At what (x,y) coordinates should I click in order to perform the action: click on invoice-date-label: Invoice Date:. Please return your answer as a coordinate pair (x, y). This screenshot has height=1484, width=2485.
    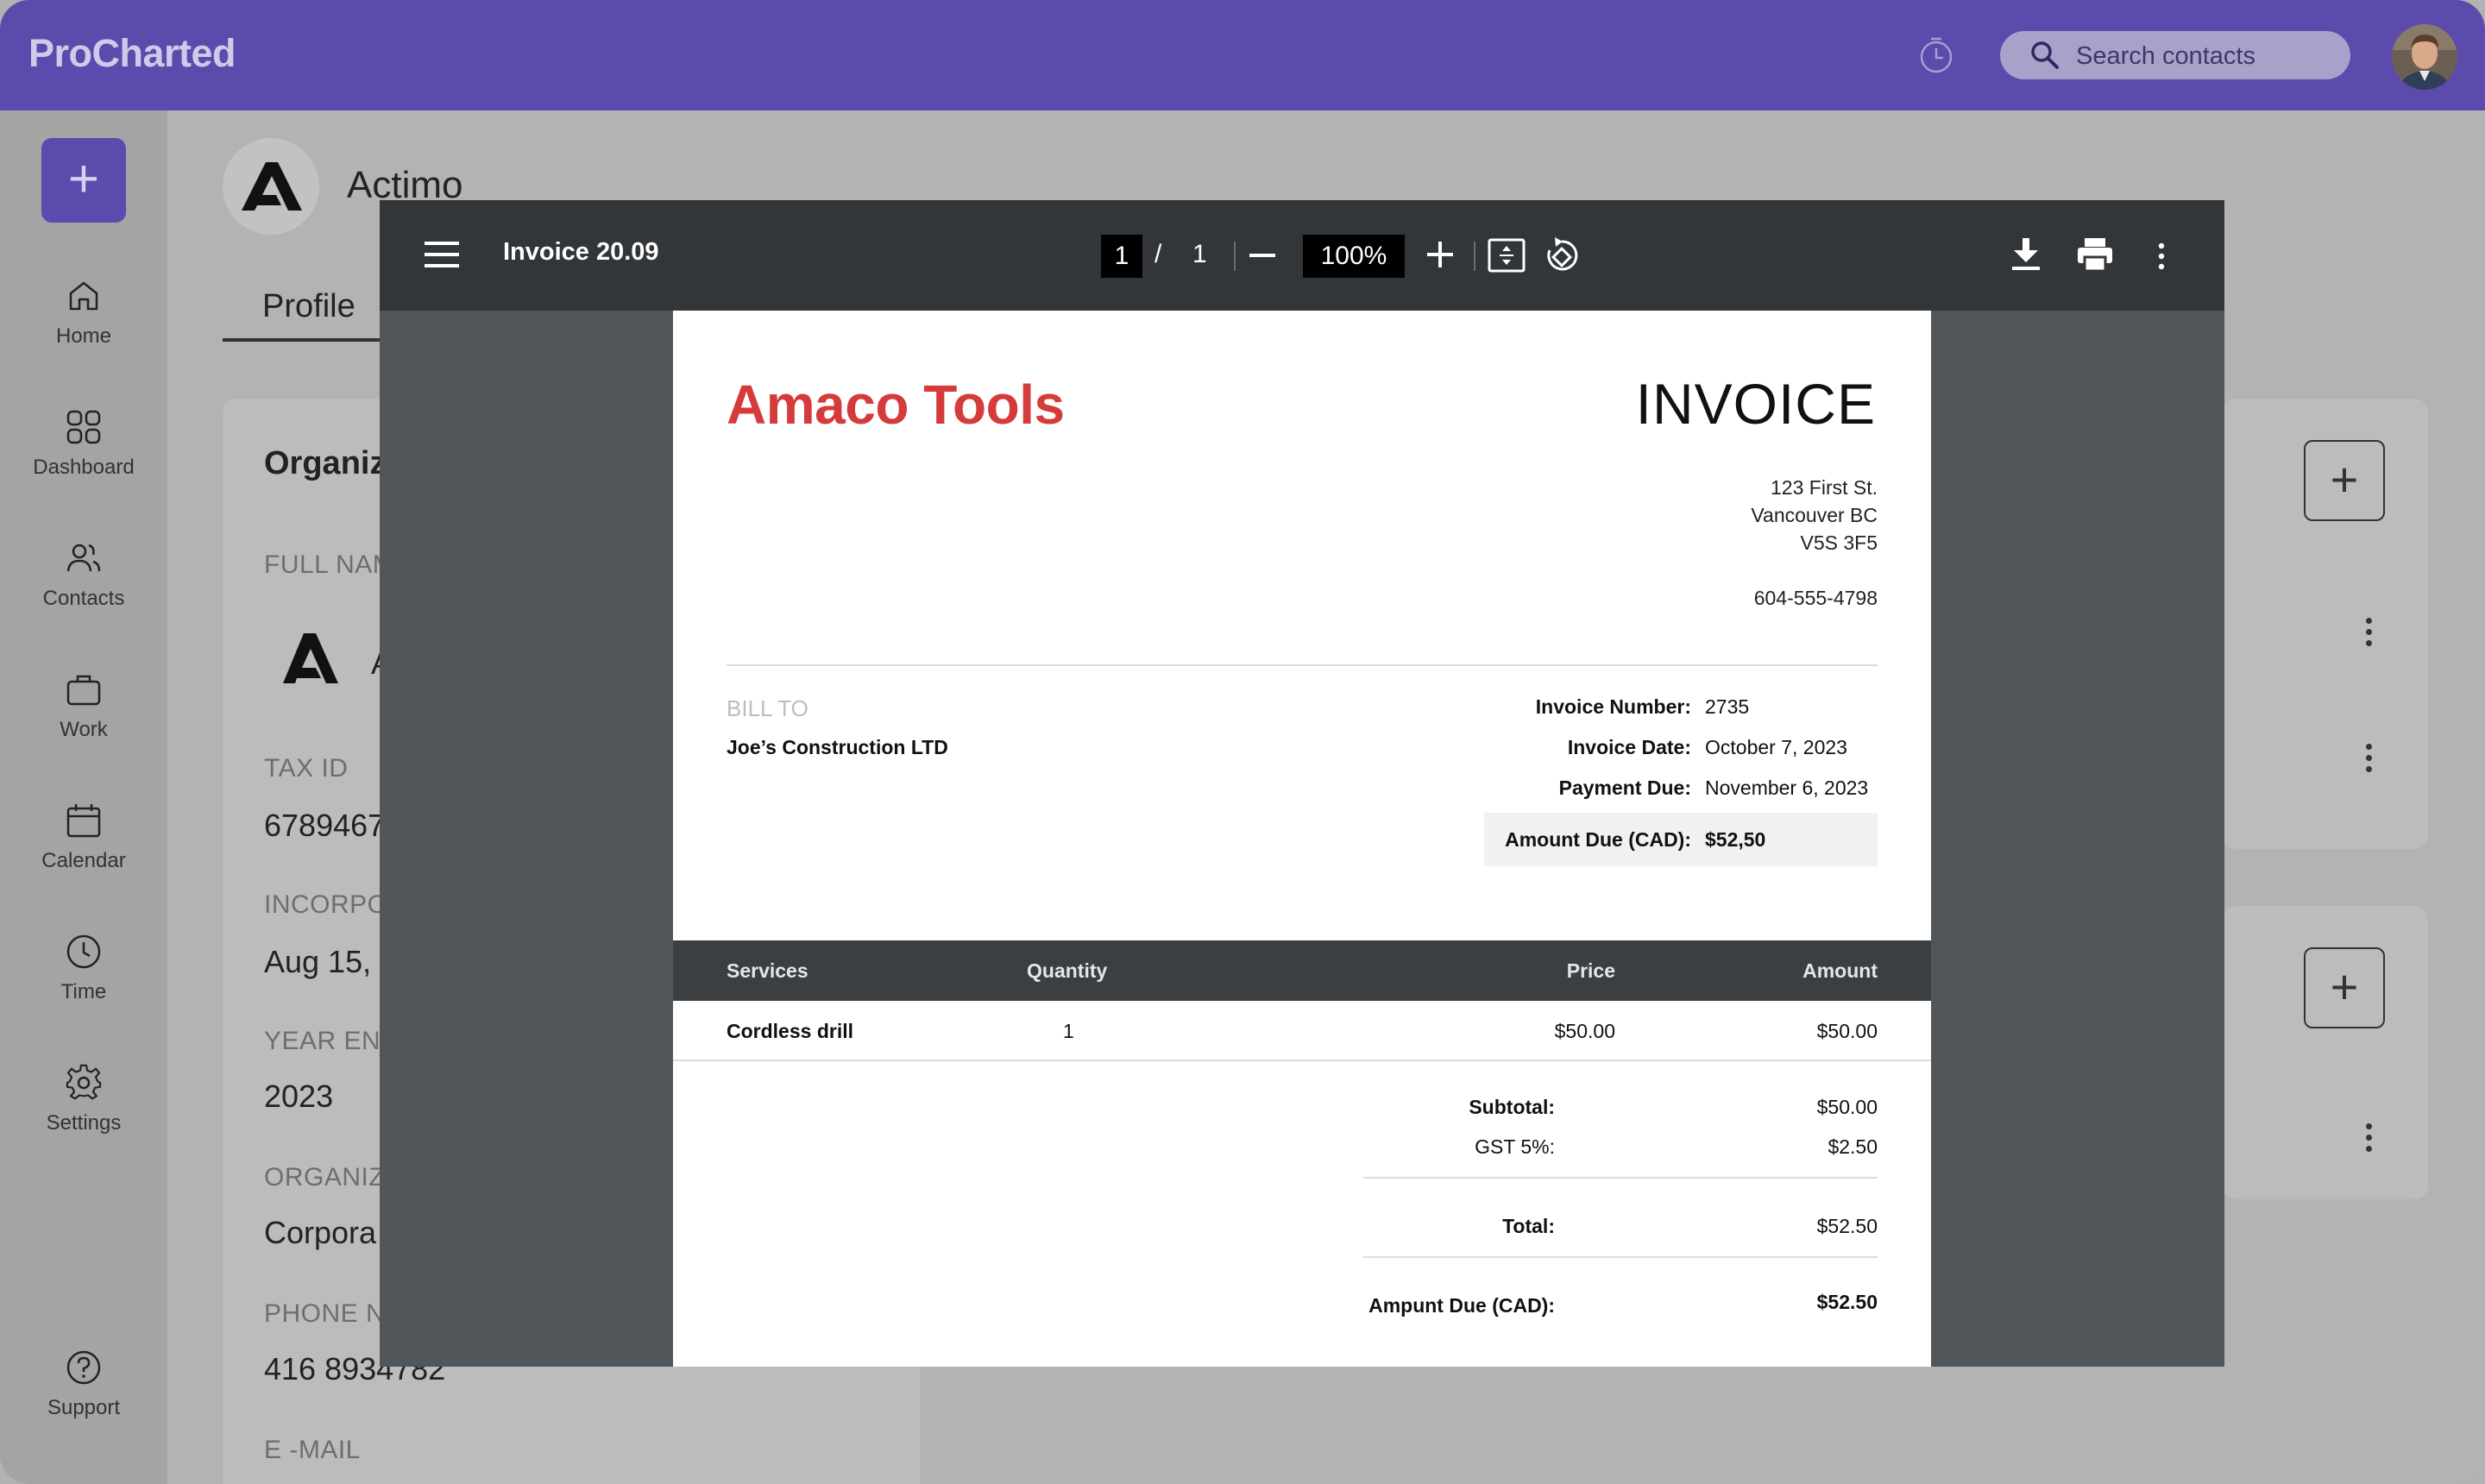
    Looking at the image, I should click on (1629, 747).